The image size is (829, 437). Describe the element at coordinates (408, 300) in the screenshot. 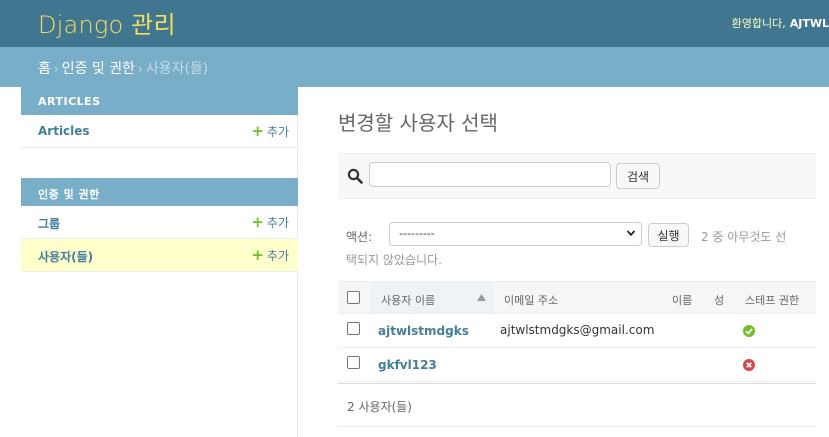

I see `column-username: 사용자 이름` at that location.